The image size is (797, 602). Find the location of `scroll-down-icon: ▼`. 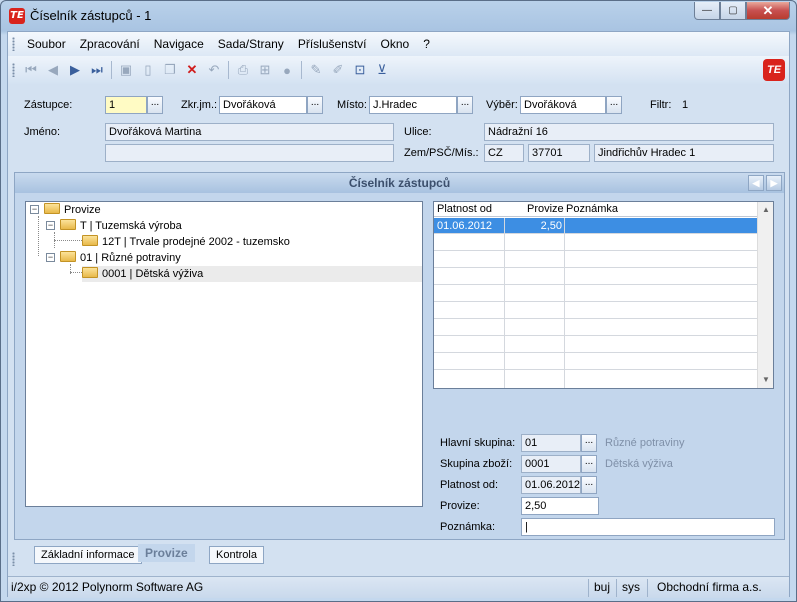

scroll-down-icon: ▼ is located at coordinates (765, 380).